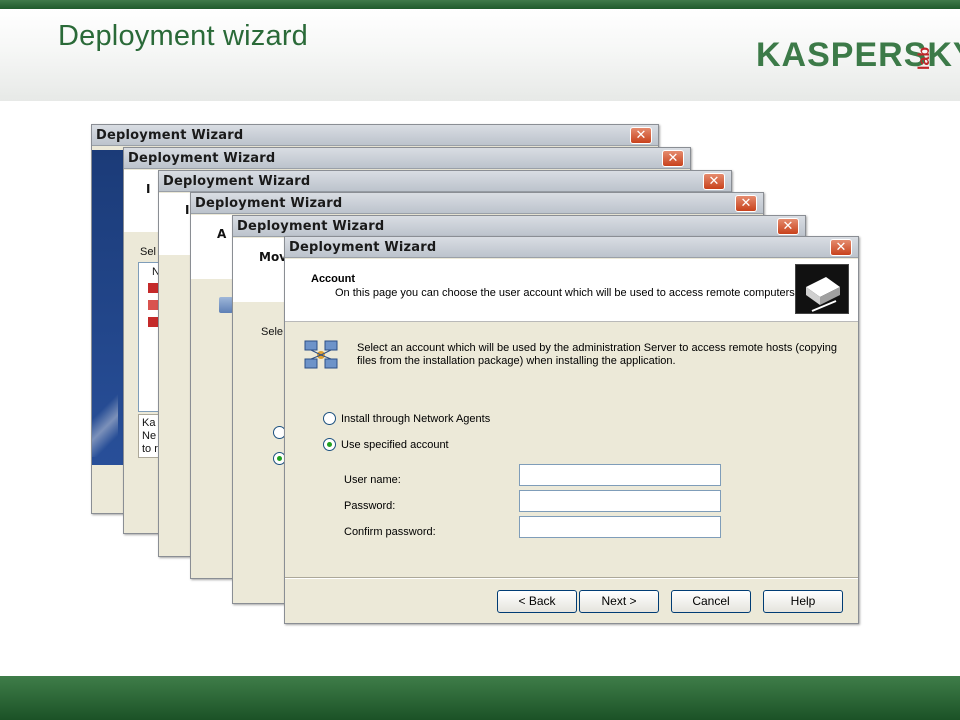 The image size is (960, 720). What do you see at coordinates (416, 418) in the screenshot?
I see `radio-label: Install through Network Agents` at bounding box center [416, 418].